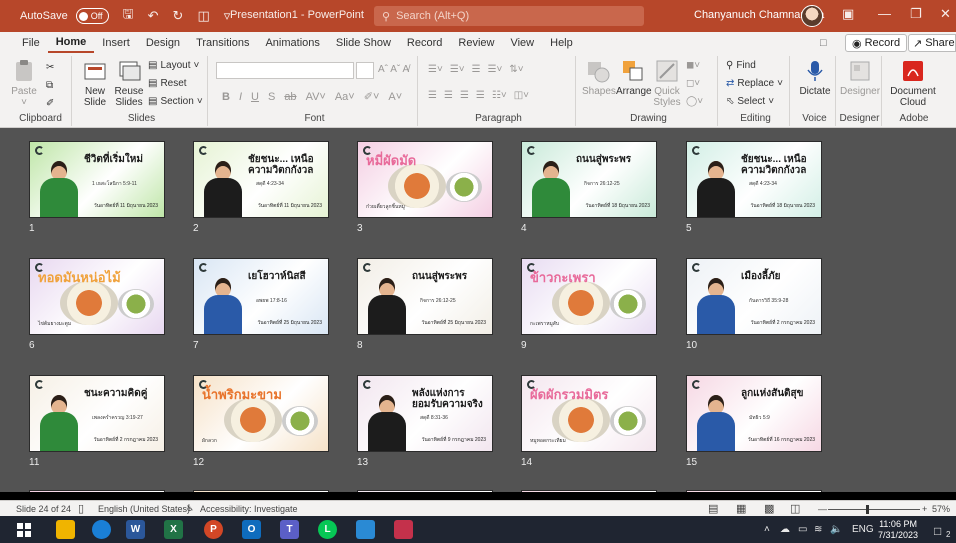 The height and width of the screenshot is (543, 956). I want to click on arrange-button: Arrange, so click(634, 77).